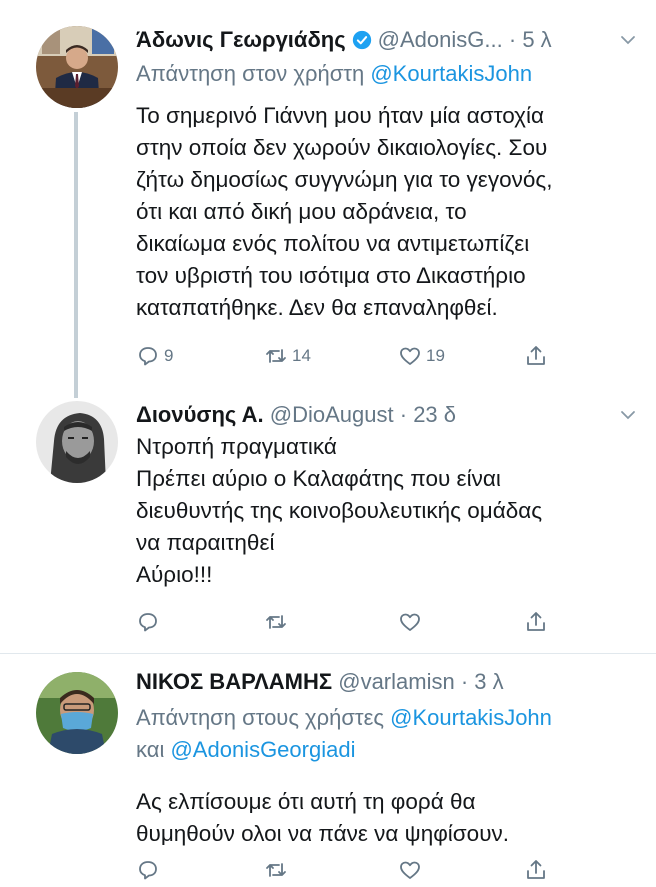 The height and width of the screenshot is (887, 656). Describe the element at coordinates (340, 115) in the screenshot. I see `tweet-text-line: Το σημερινό Γιάννη μου ήταν μία αστοχία` at that location.